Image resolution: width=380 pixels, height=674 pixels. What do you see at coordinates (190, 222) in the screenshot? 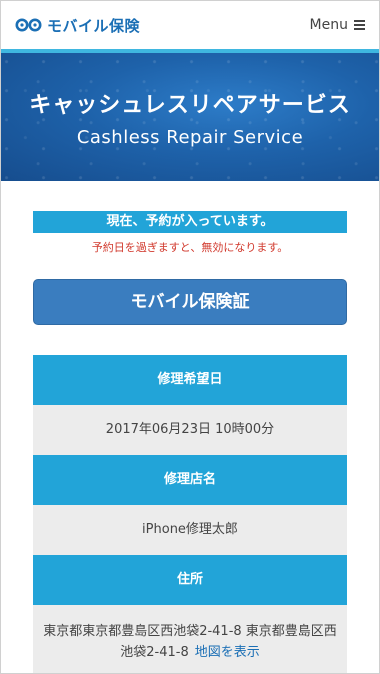
I see `reservation-status: 現在、予約が入っています。` at bounding box center [190, 222].